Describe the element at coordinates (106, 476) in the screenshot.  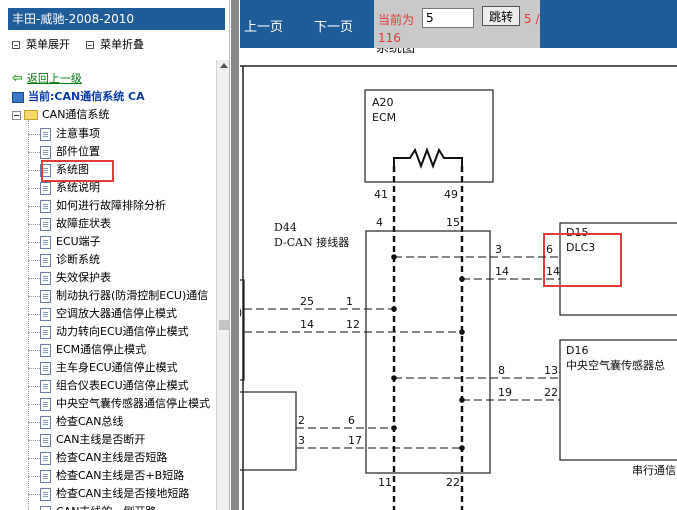
I see `tree-item: 检查CAN主线是否+B短路` at that location.